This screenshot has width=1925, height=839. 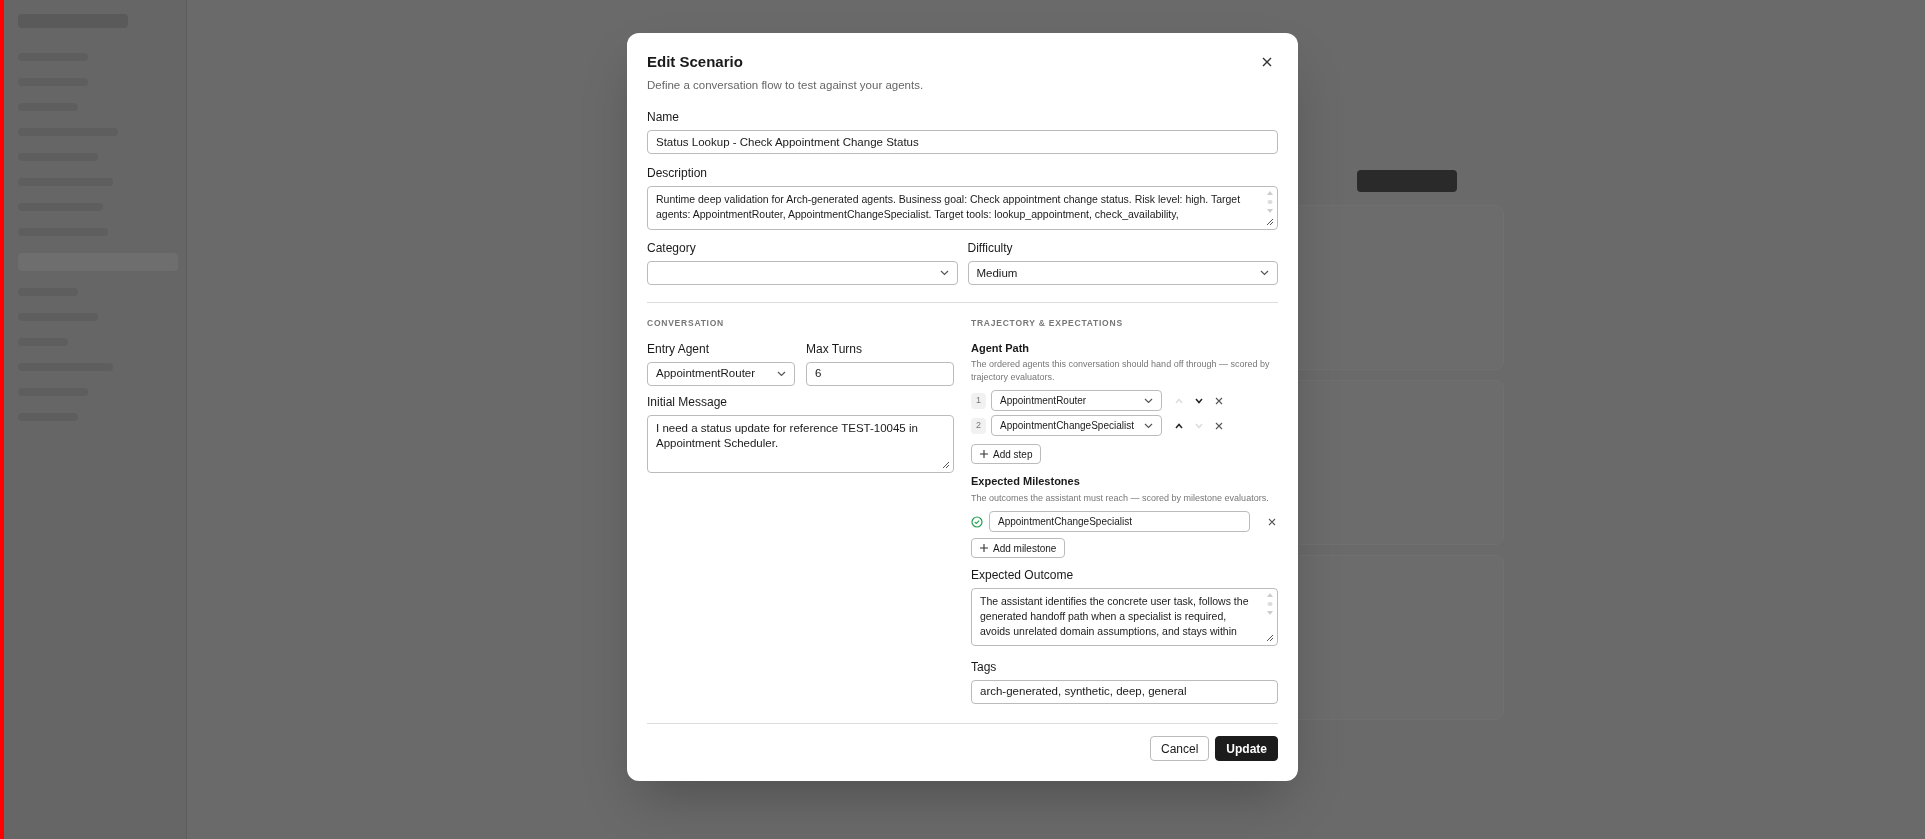 What do you see at coordinates (880, 374) in the screenshot?
I see `max-turns-field: 6` at bounding box center [880, 374].